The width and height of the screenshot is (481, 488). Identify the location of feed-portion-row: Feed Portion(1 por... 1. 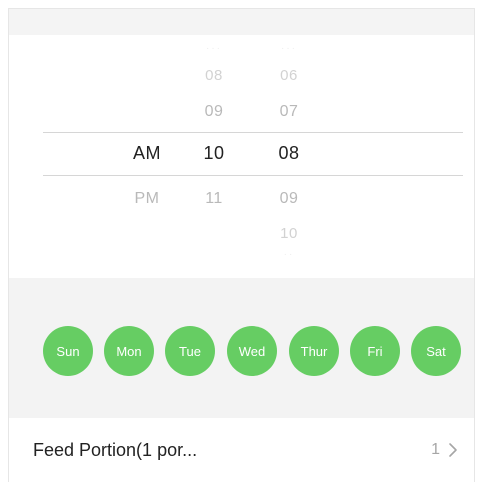
(241, 450).